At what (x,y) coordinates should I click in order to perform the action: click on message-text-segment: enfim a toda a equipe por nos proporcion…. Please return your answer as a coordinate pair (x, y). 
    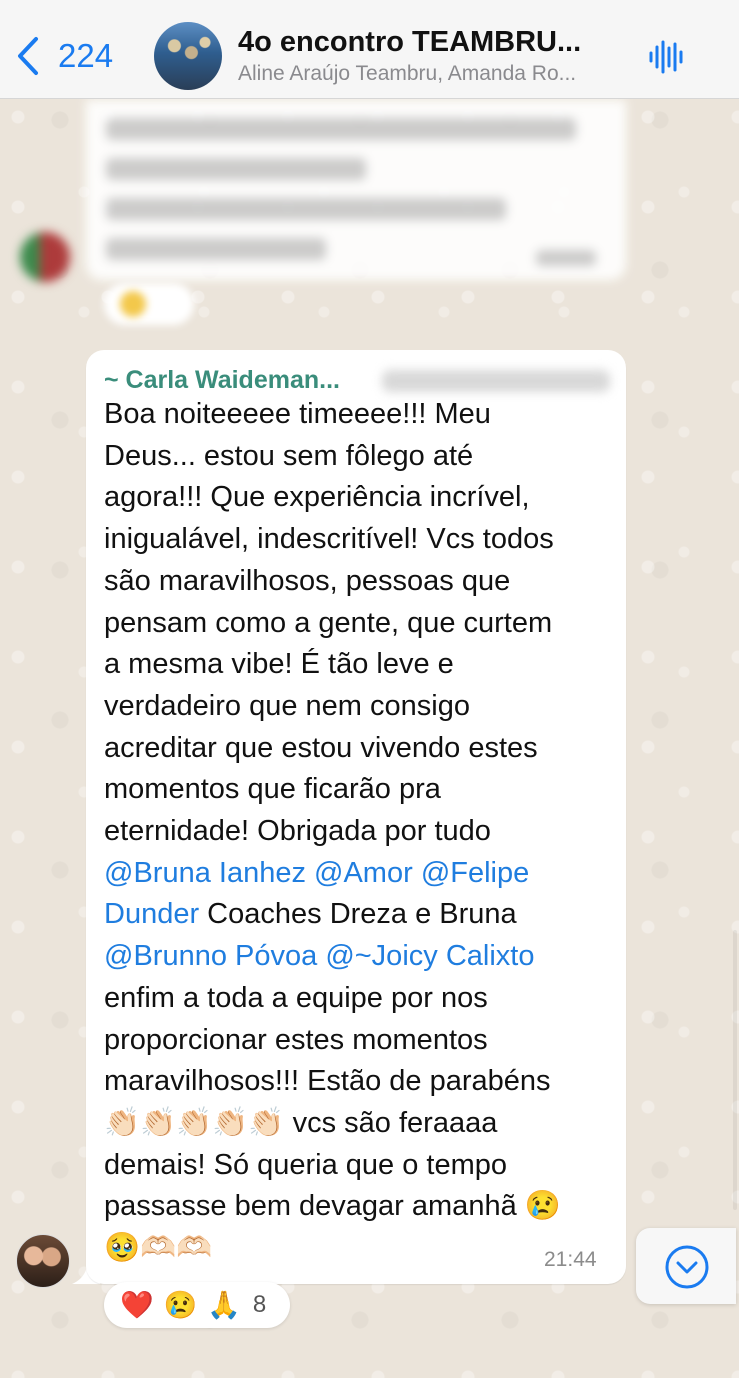
    Looking at the image, I should click on (332, 1123).